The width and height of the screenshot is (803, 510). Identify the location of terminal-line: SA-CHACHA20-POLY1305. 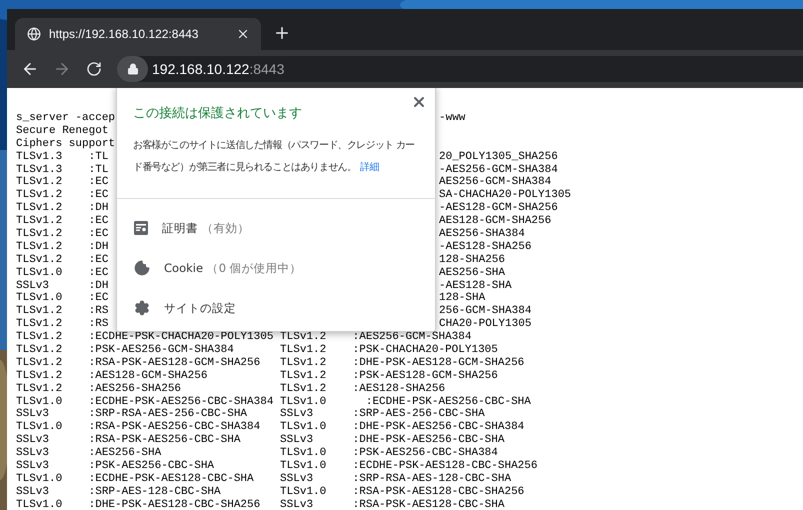
(505, 195).